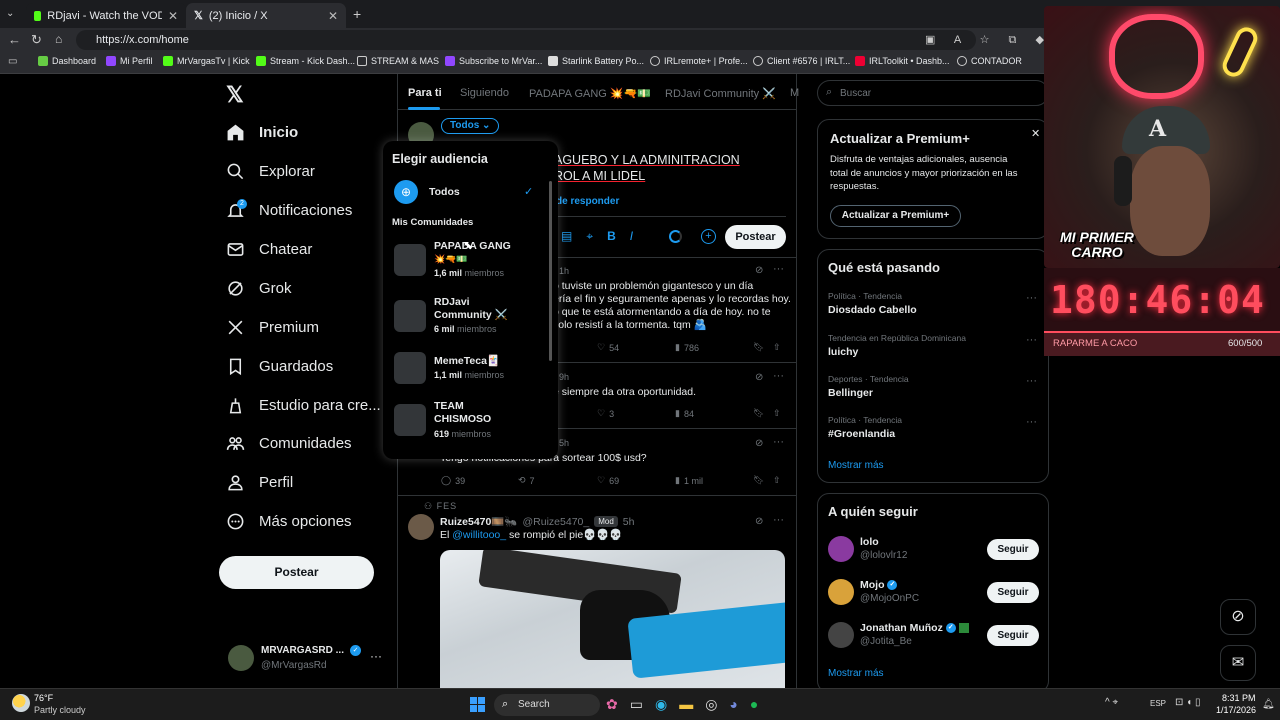 This screenshot has width=1280, height=720. What do you see at coordinates (477, 704) in the screenshot?
I see `start-icon` at bounding box center [477, 704].